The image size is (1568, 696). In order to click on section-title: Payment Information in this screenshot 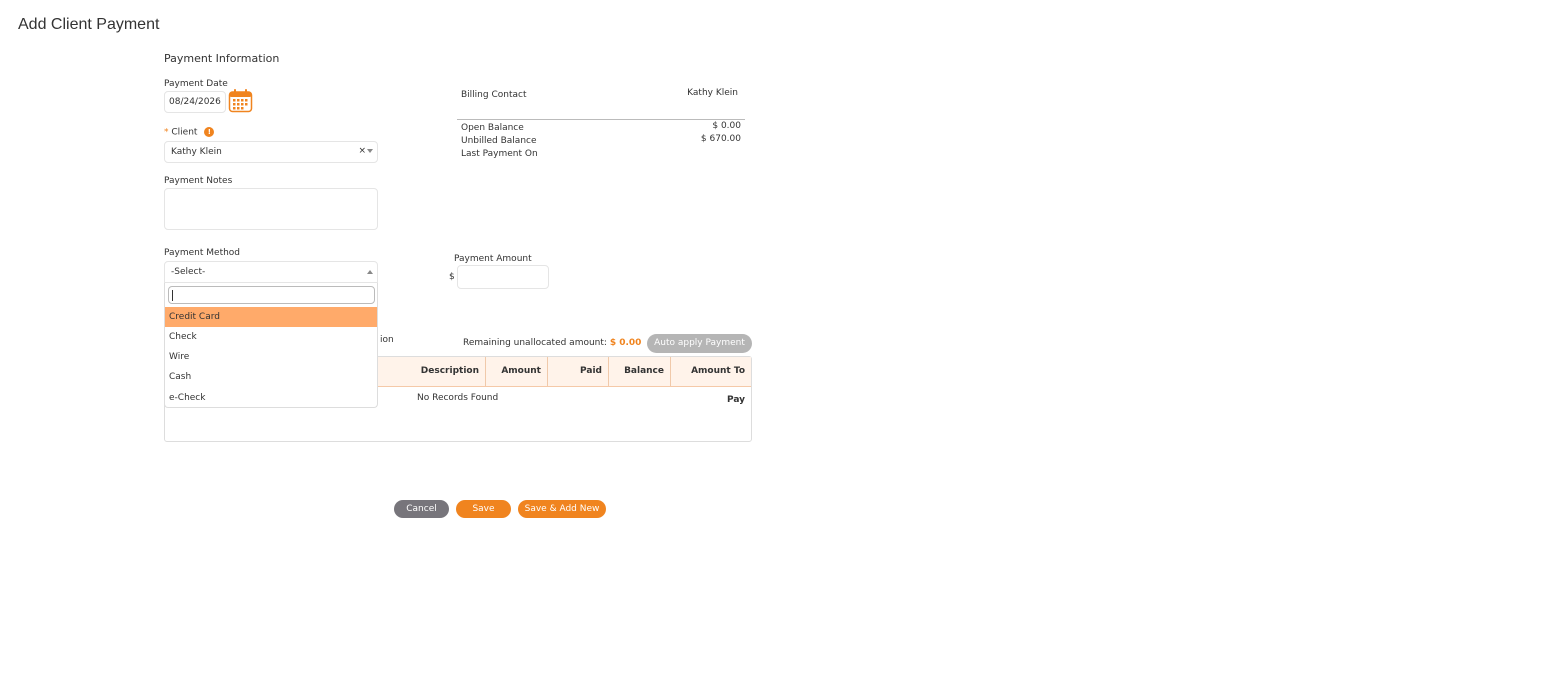, I will do `click(222, 58)`.